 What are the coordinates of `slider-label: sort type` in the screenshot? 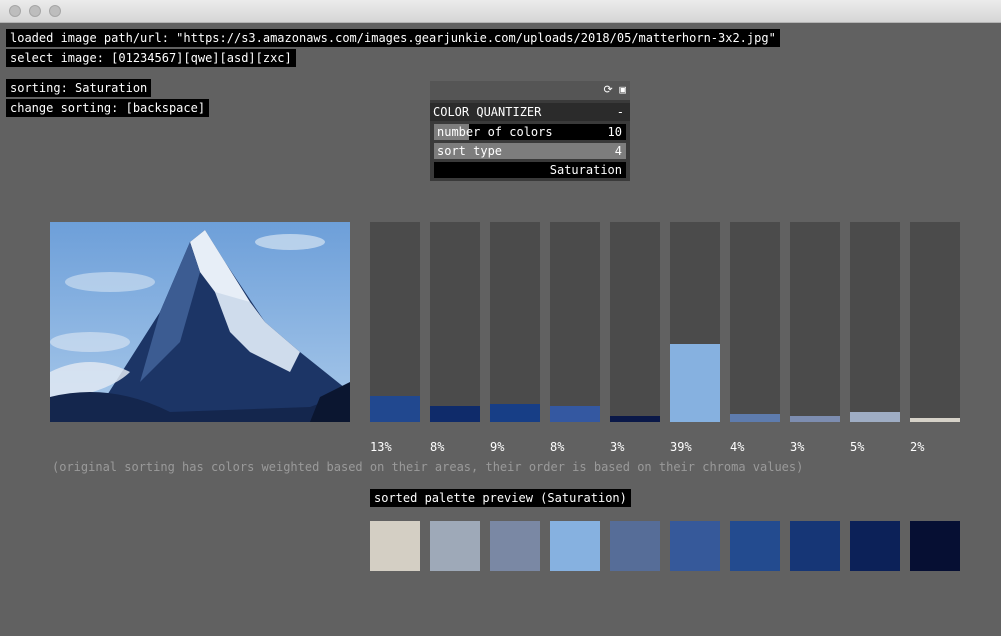 It's located at (470, 151).